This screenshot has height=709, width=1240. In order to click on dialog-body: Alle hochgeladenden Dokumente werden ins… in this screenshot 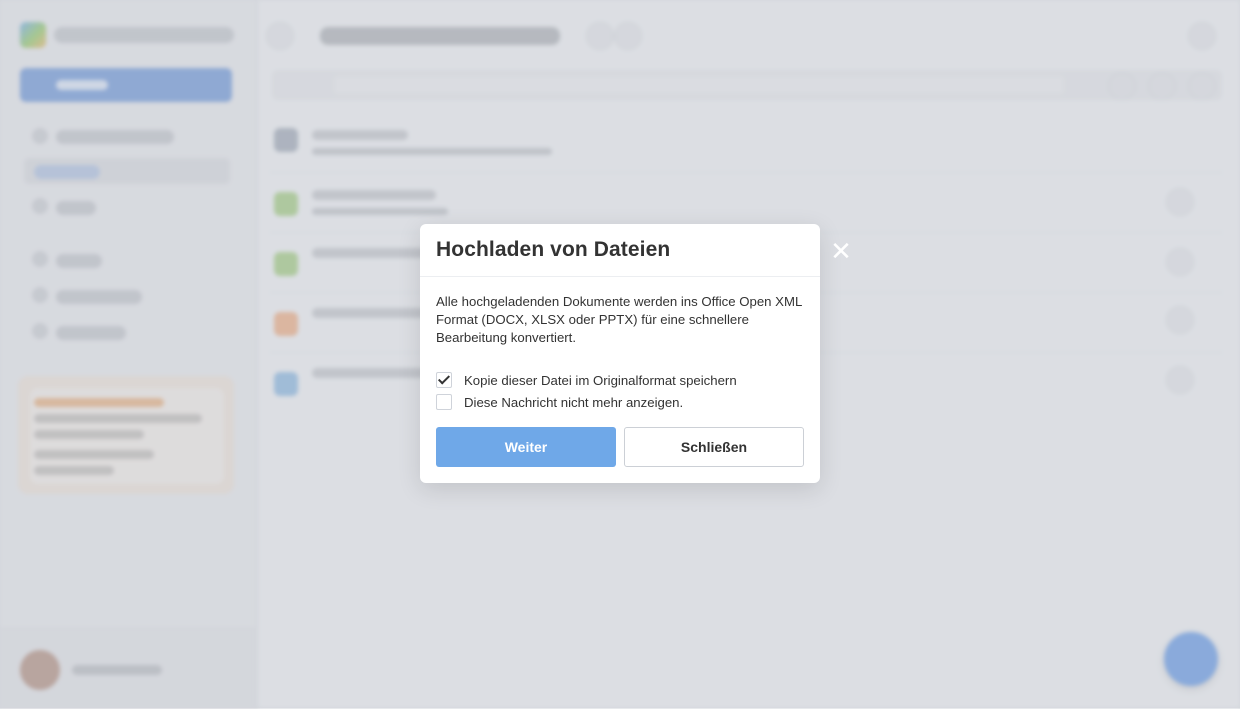, I will do `click(619, 320)`.